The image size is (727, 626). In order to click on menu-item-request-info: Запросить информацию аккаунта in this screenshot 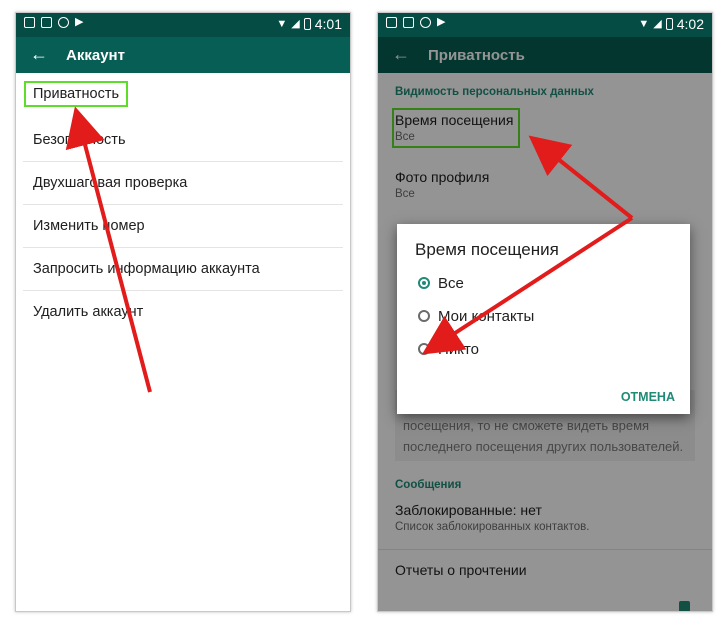, I will do `click(183, 269)`.